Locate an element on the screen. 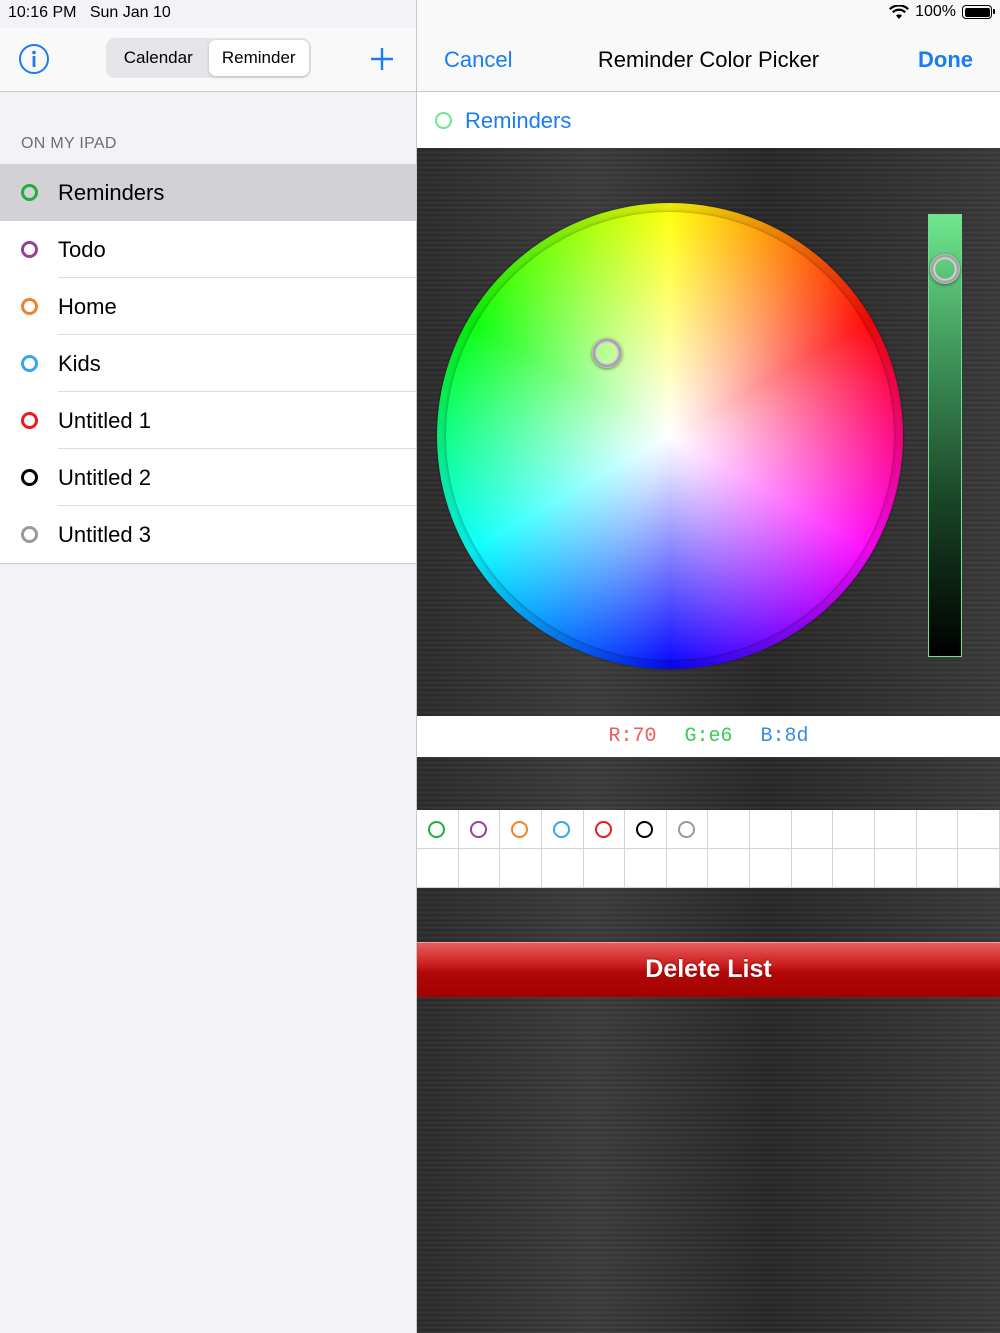  list-item: Reminders is located at coordinates (208, 192).